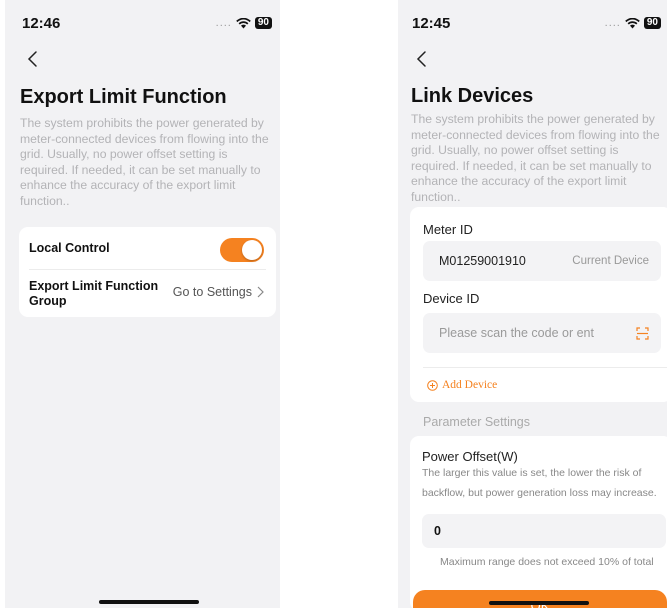  I want to click on device-id-field, so click(542, 333).